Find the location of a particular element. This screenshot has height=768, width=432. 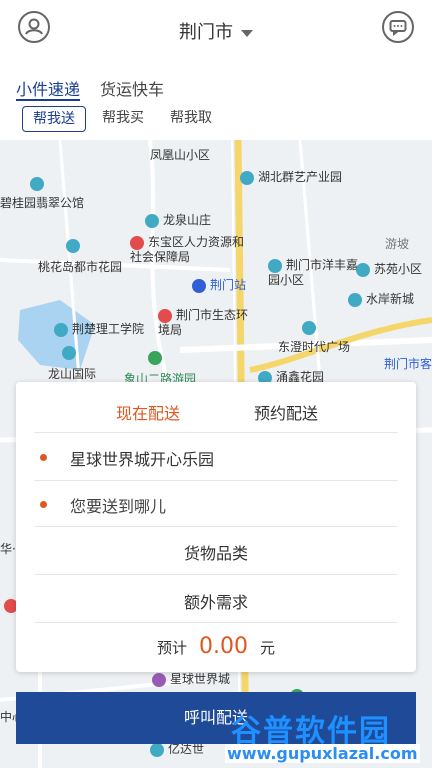

dropoff-dot-icon is located at coordinates (43, 504).